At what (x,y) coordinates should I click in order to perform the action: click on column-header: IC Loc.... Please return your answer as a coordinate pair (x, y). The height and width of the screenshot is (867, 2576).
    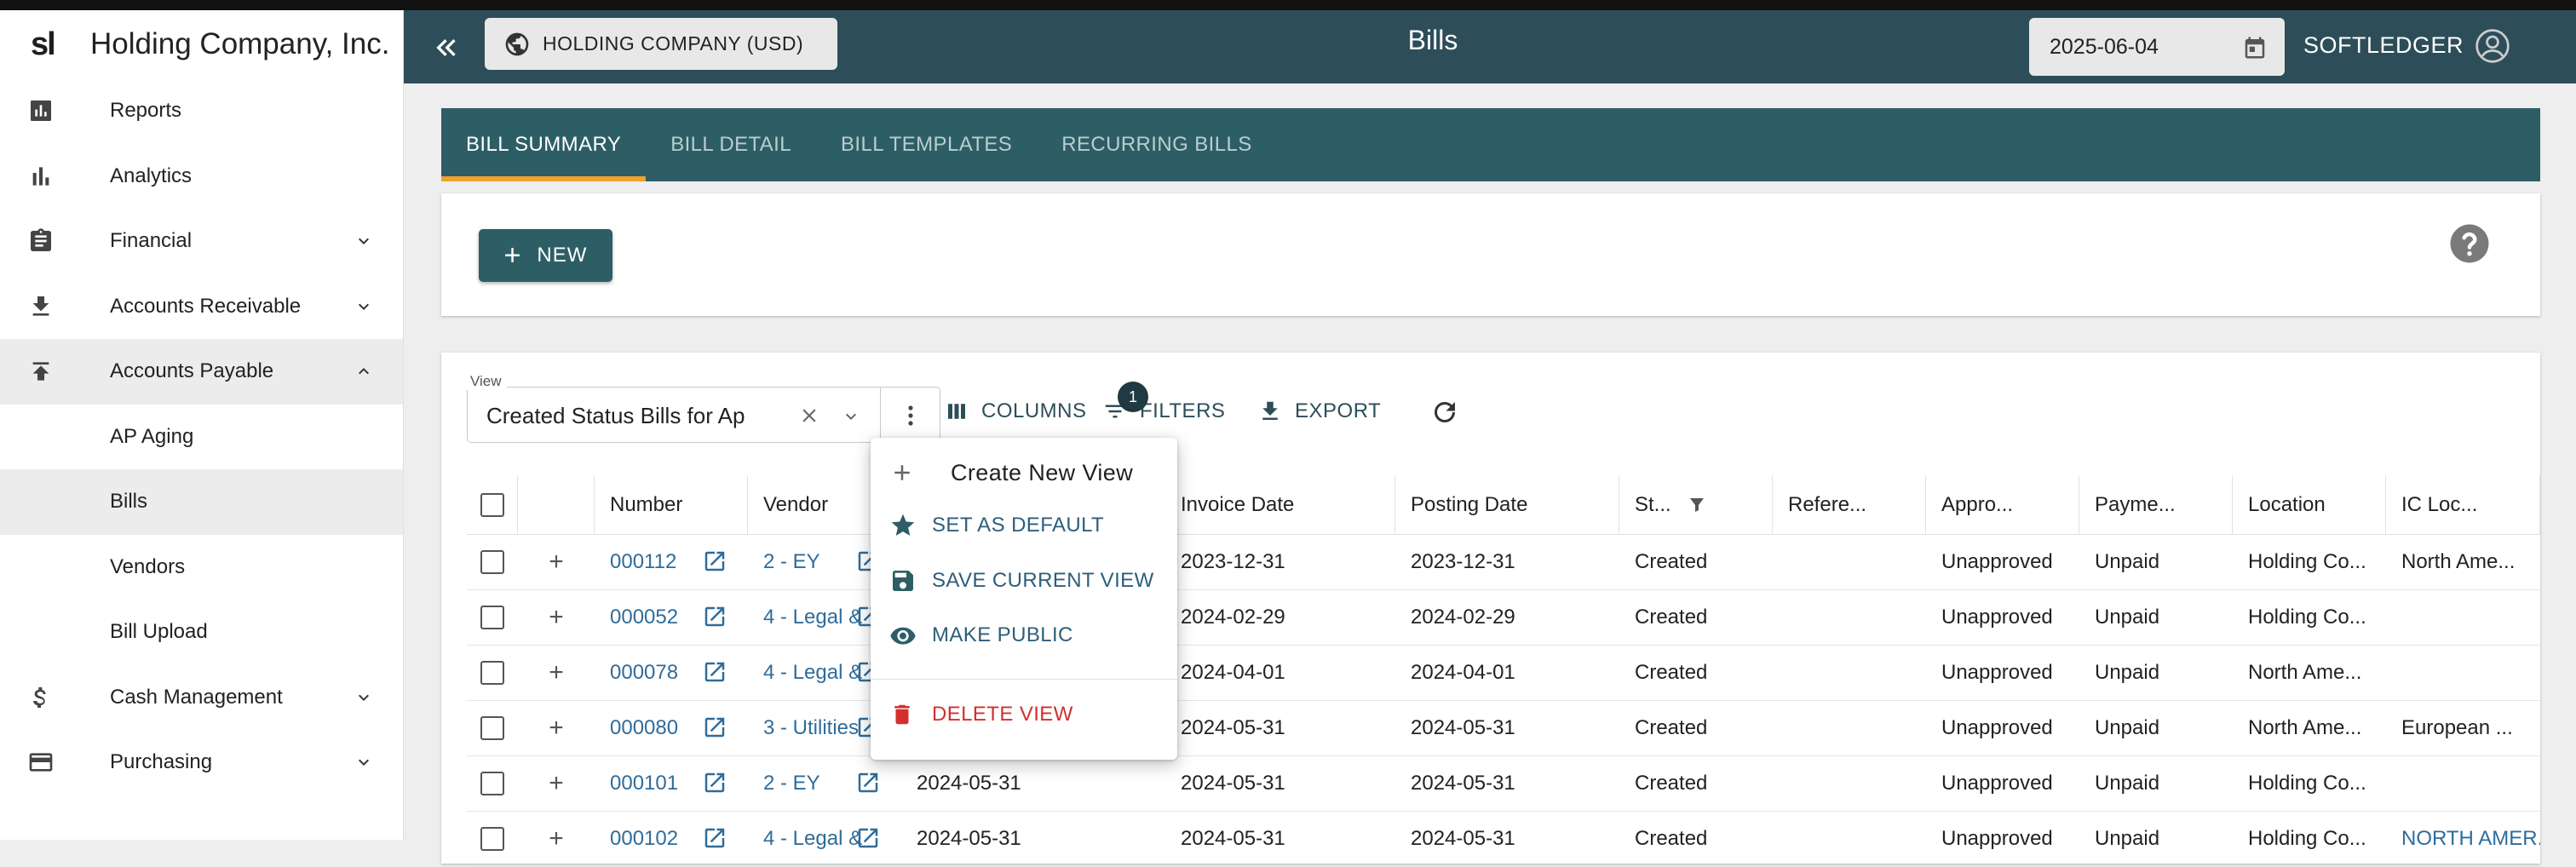
    Looking at the image, I should click on (2463, 504).